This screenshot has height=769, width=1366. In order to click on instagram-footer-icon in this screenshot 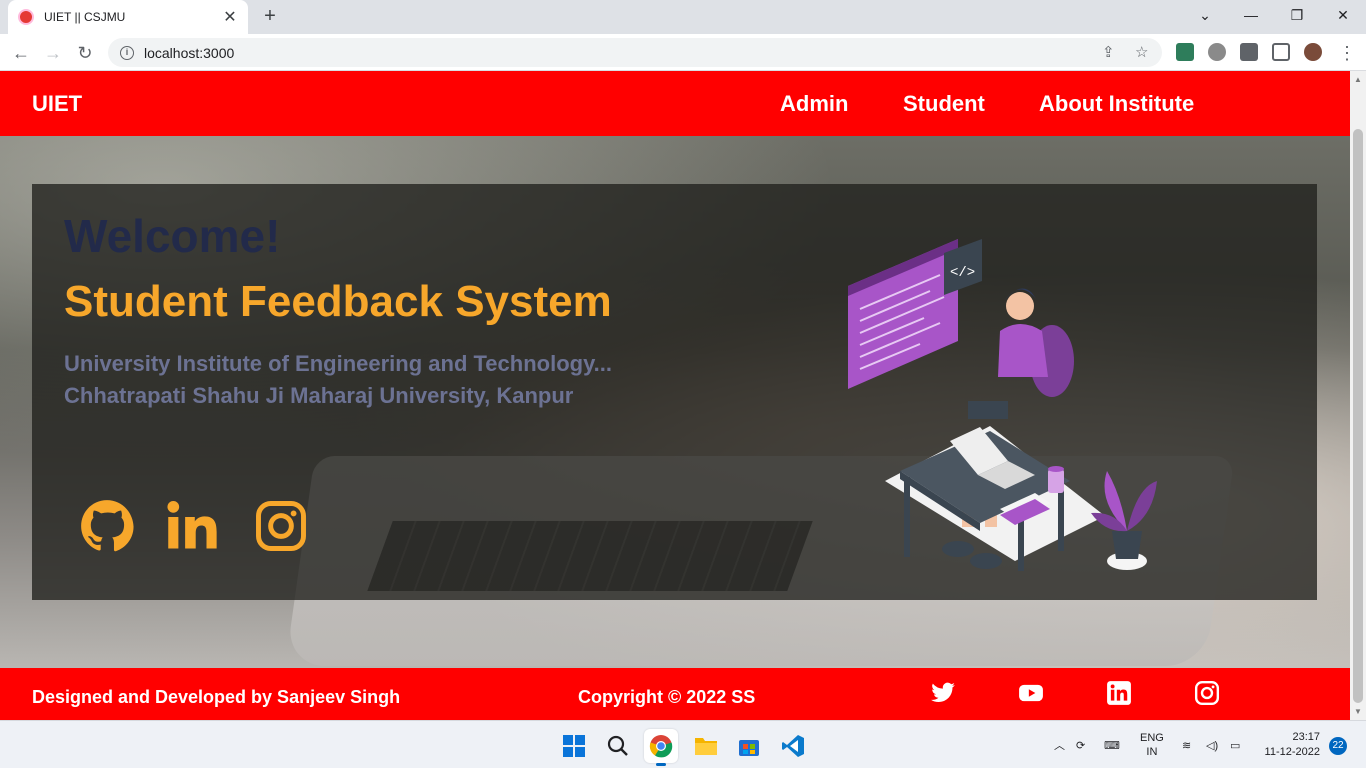, I will do `click(1207, 693)`.